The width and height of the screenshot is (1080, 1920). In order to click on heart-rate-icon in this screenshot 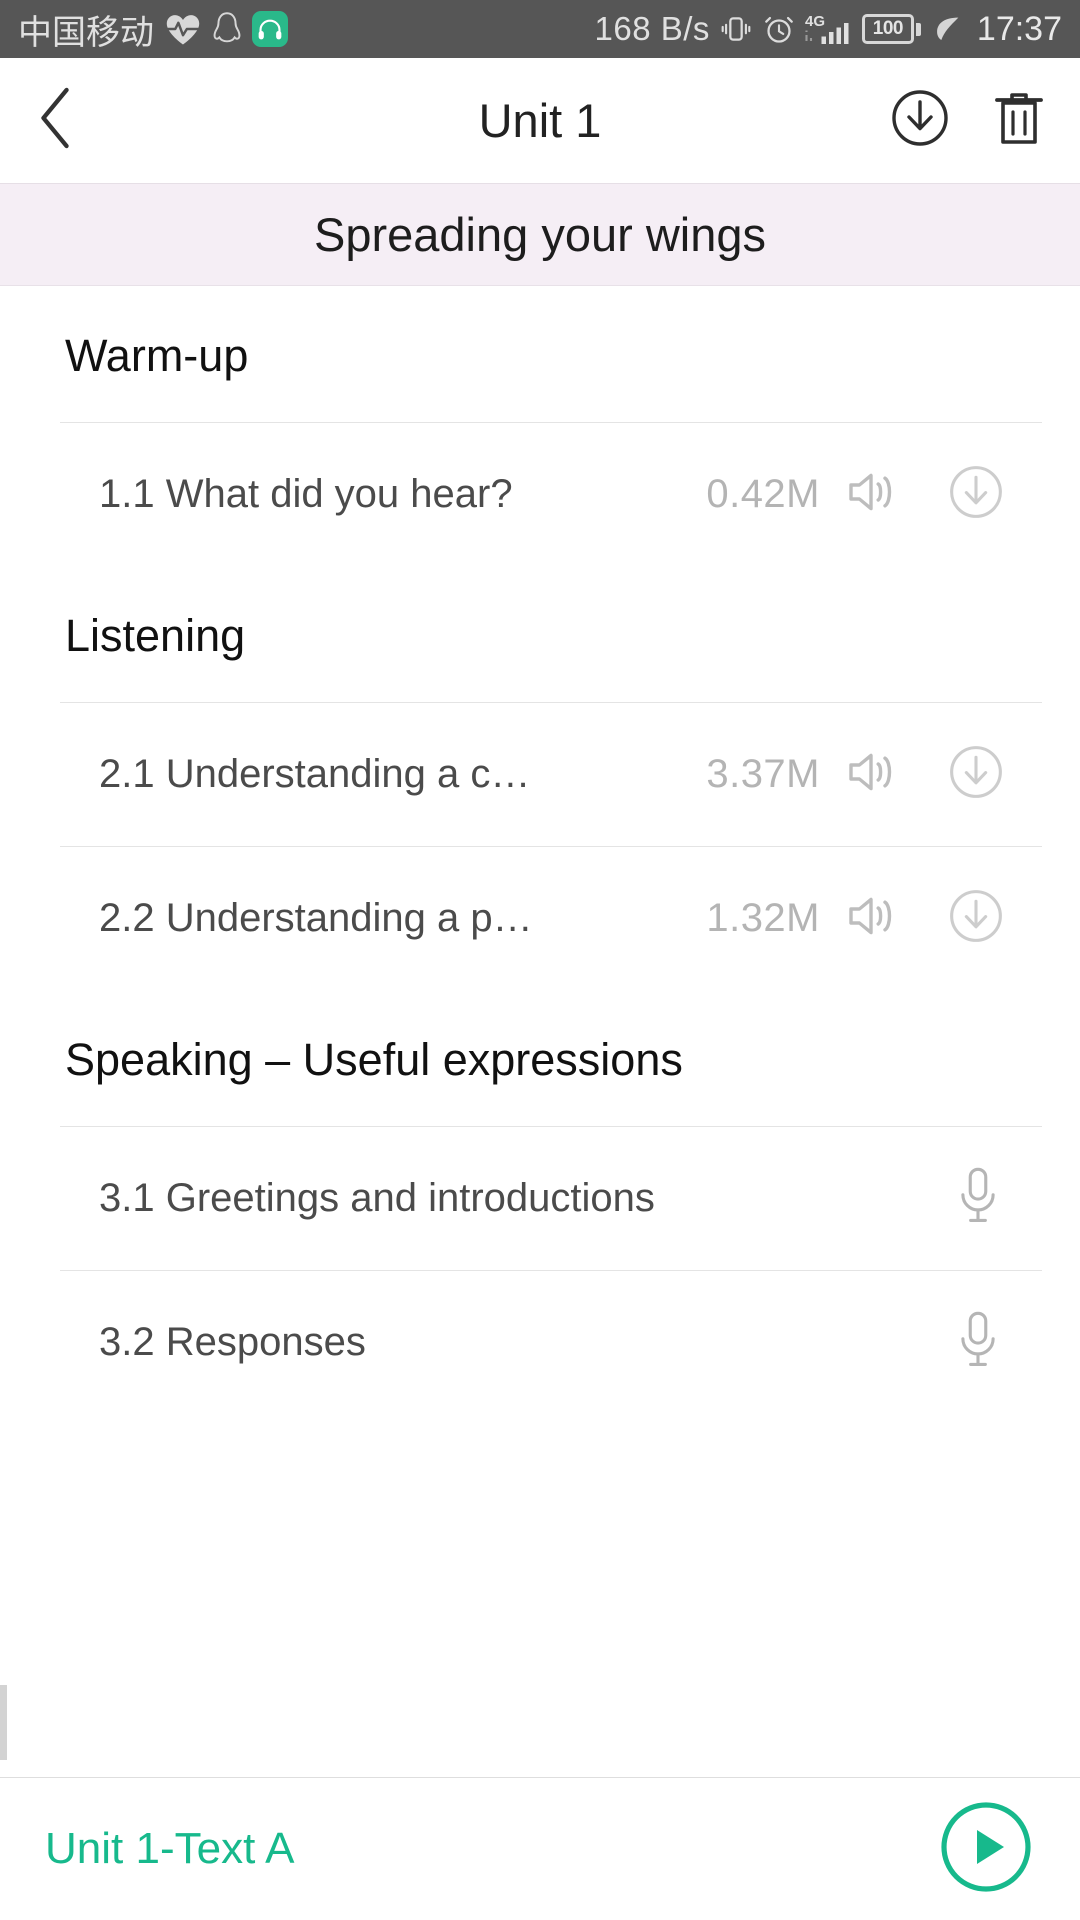, I will do `click(183, 29)`.